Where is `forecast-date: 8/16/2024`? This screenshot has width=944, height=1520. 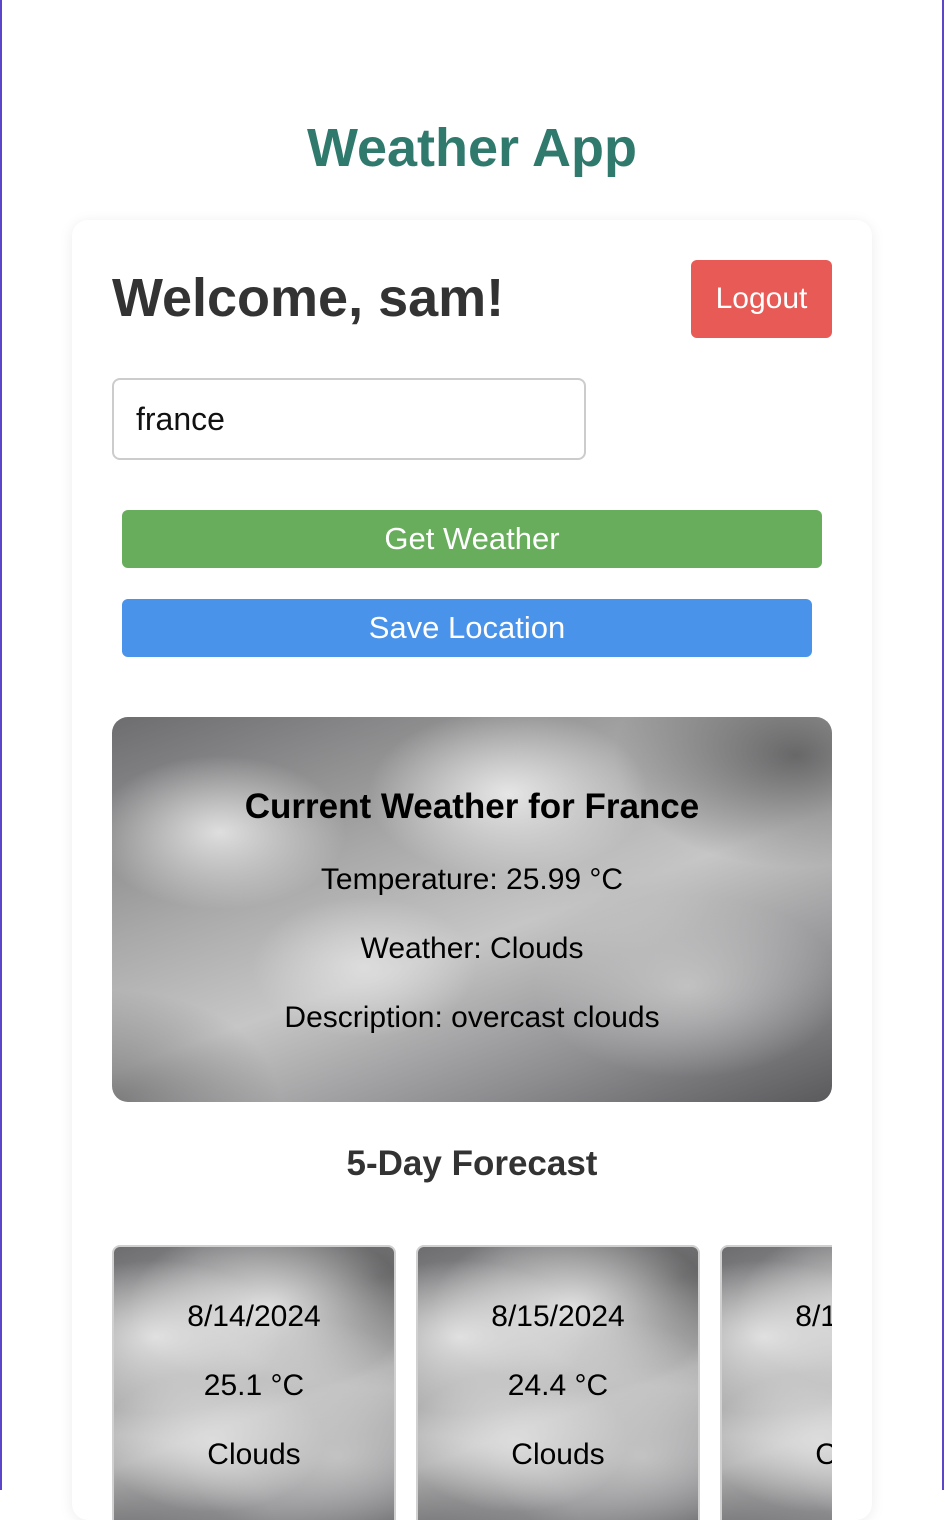 forecast-date: 8/16/2024 is located at coordinates (777, 1317).